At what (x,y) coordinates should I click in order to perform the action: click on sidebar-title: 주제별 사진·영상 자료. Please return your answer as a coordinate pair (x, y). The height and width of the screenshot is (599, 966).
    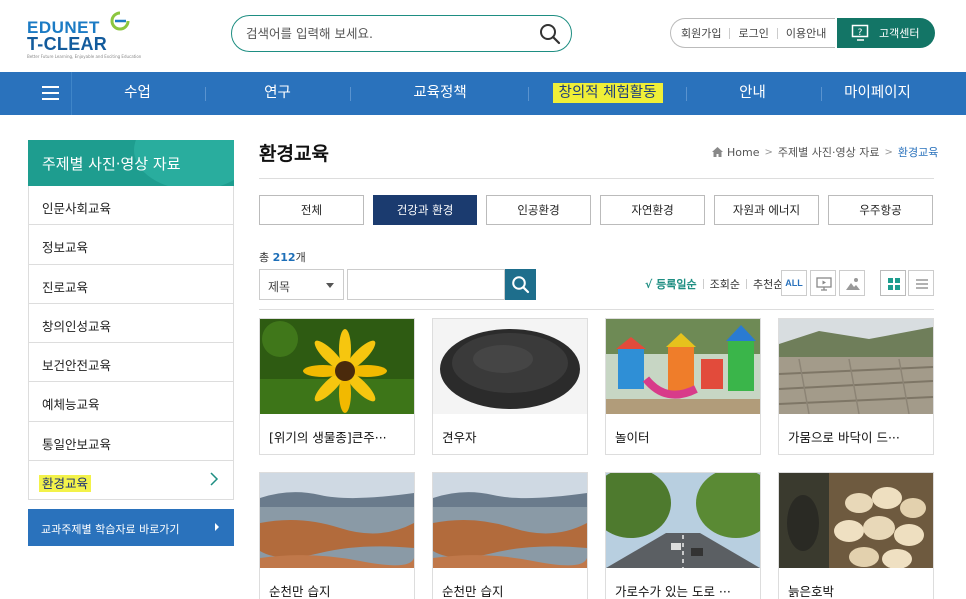
    Looking at the image, I should click on (131, 163).